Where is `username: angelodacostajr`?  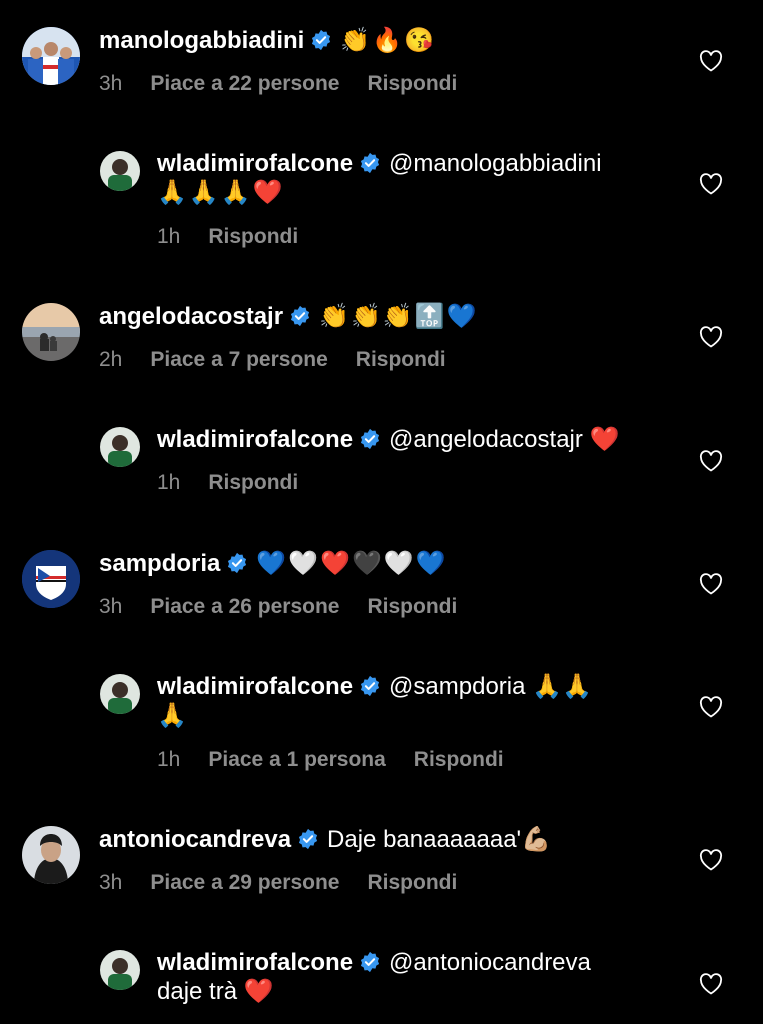
username: angelodacostajr is located at coordinates (191, 316).